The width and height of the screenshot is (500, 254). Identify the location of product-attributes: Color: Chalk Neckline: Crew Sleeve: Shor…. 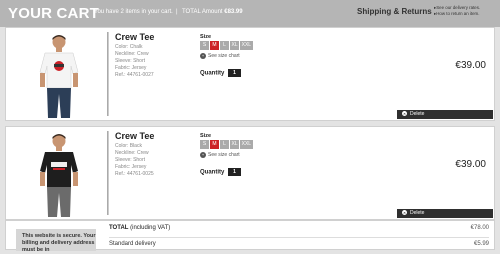
(134, 61).